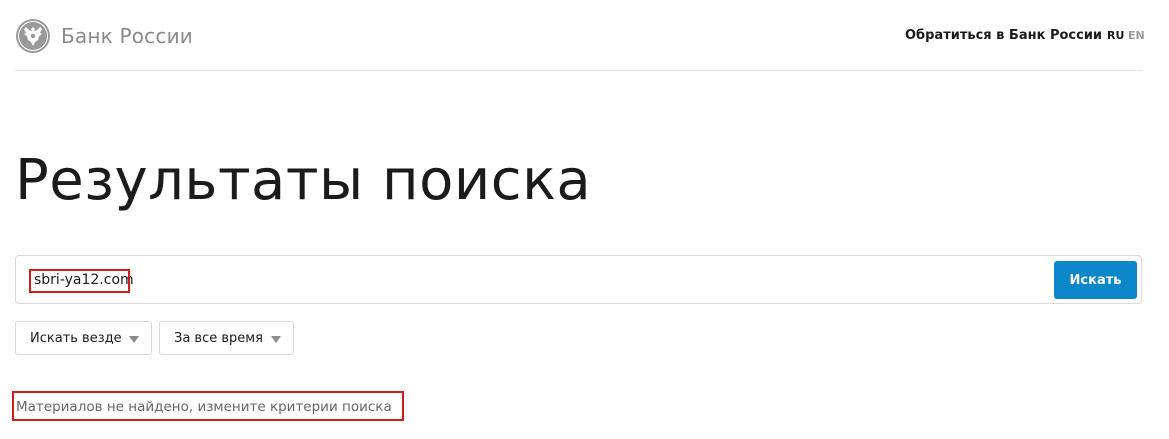  Describe the element at coordinates (1003, 35) in the screenshot. I see `contact-bank-link: Обратиться в Банк России` at that location.